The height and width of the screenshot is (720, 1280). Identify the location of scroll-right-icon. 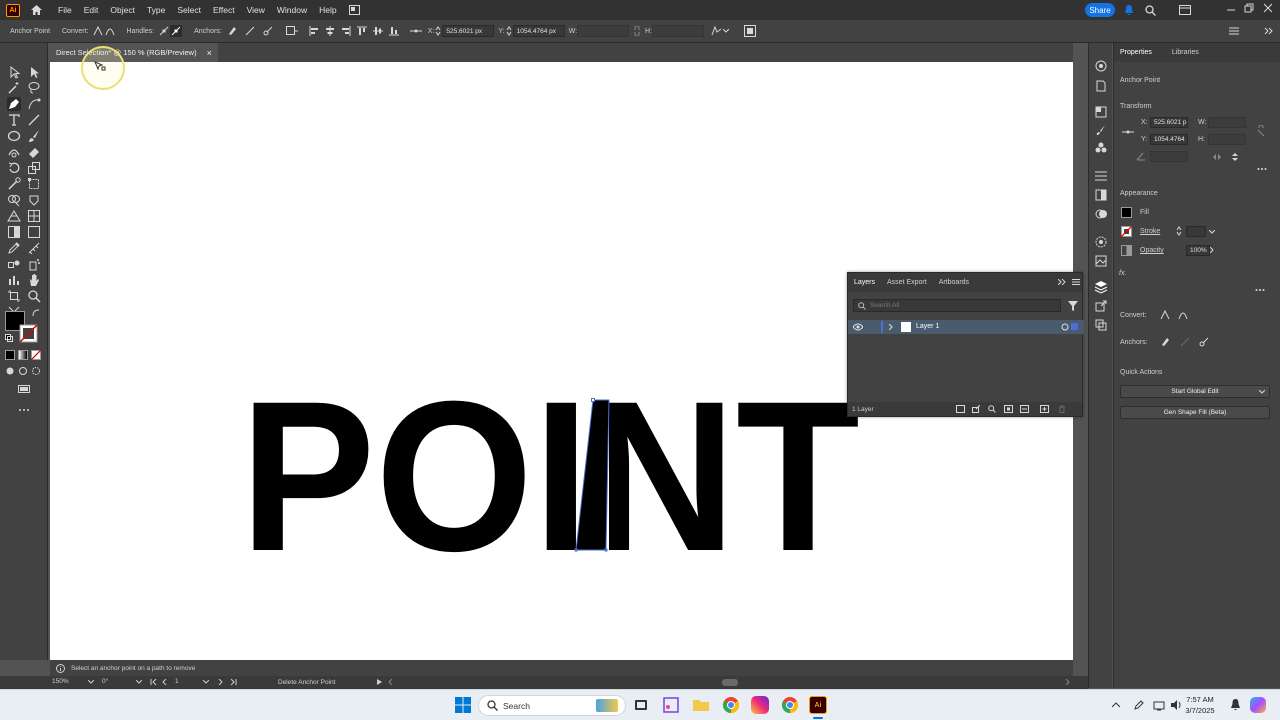
(1067, 682).